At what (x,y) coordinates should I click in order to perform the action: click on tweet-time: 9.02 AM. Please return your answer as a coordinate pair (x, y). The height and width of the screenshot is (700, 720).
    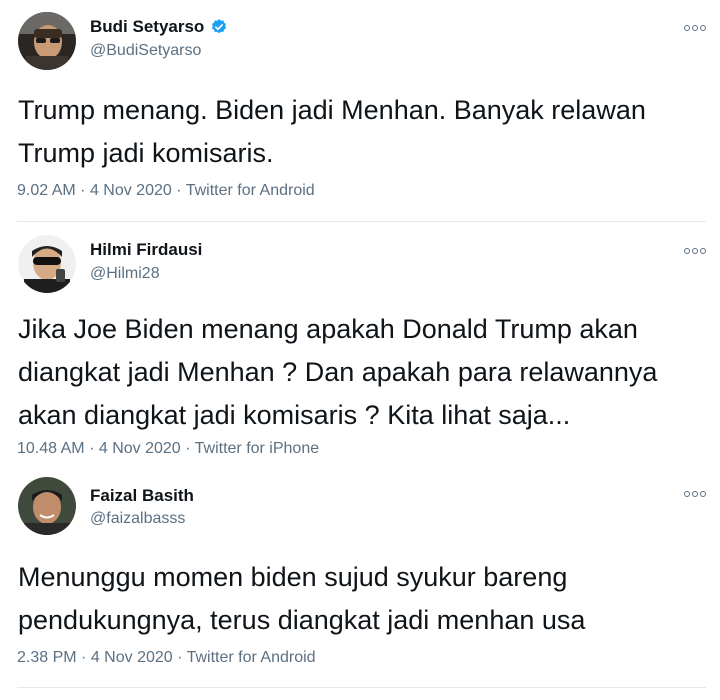
    Looking at the image, I should click on (46, 190).